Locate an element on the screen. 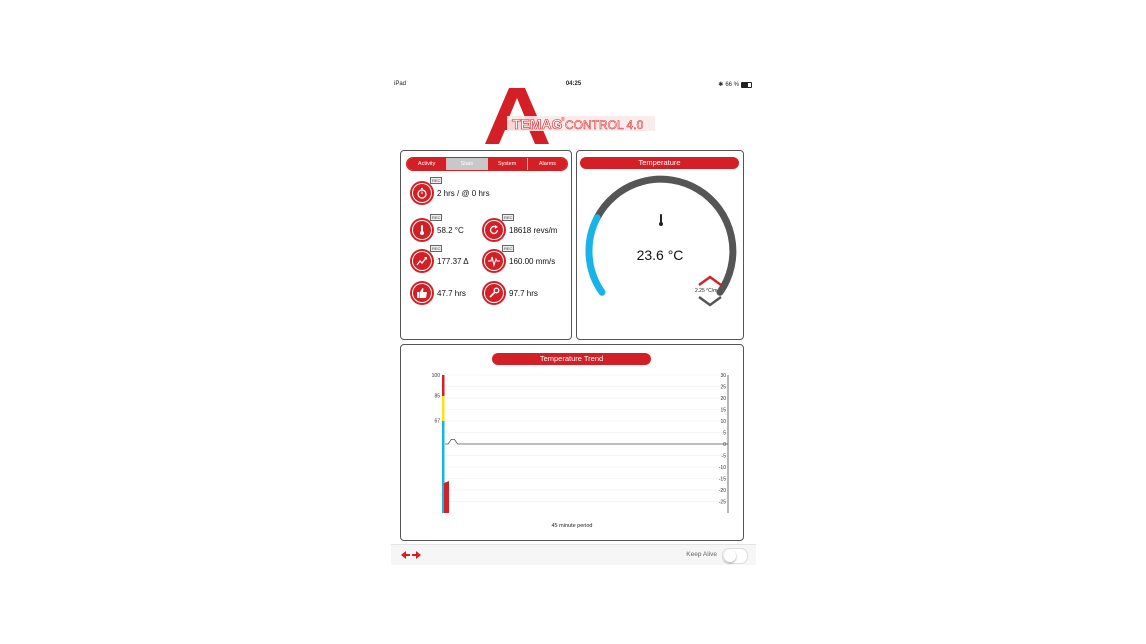 The width and height of the screenshot is (1146, 644). right-tick-label: 0 is located at coordinates (724, 445).